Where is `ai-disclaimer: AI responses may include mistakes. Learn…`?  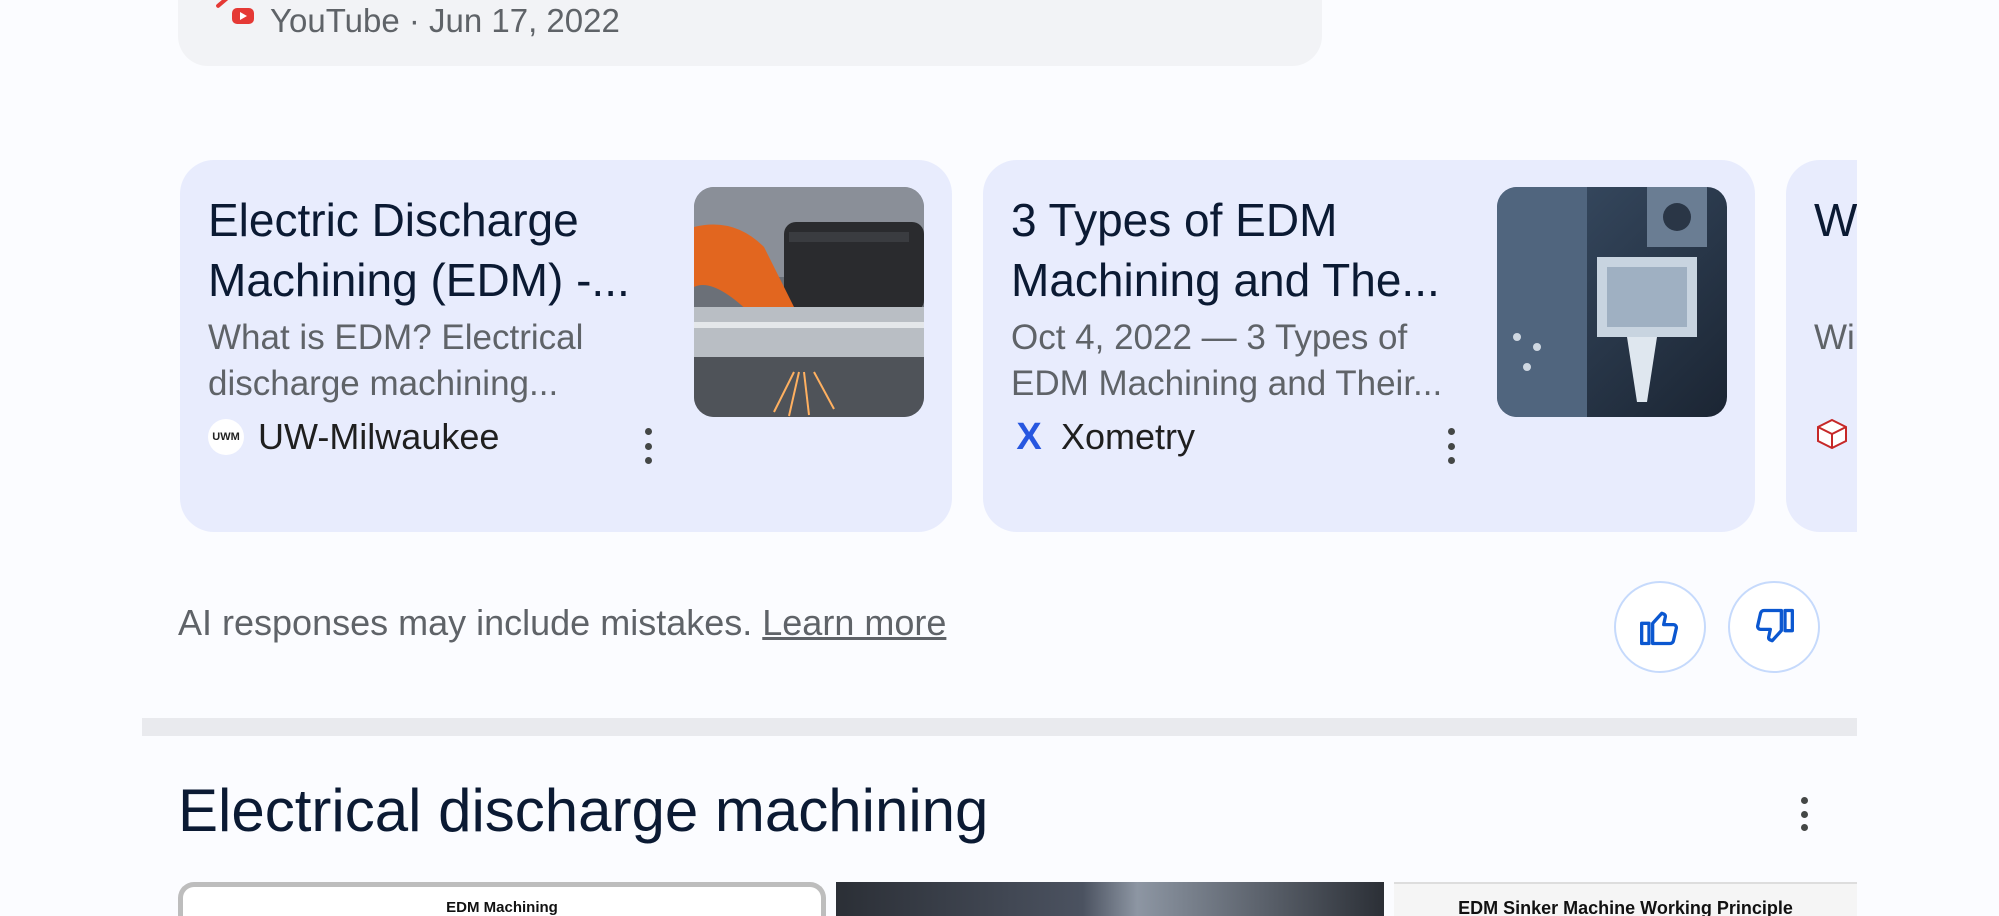
ai-disclaimer: AI responses may include mistakes. Learn… is located at coordinates (562, 623).